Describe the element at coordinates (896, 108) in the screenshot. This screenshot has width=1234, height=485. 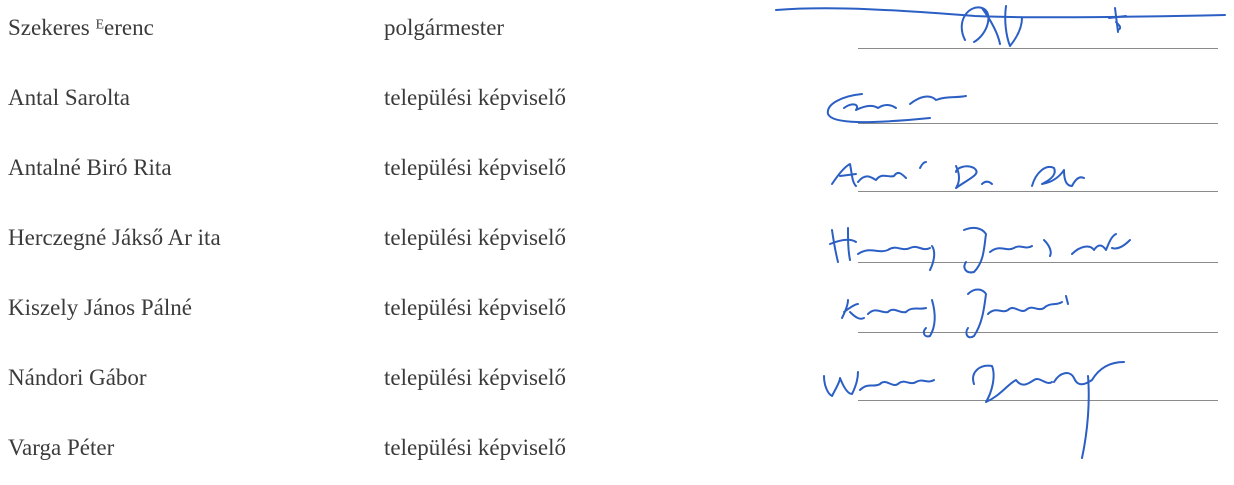
I see `signature-antal` at that location.